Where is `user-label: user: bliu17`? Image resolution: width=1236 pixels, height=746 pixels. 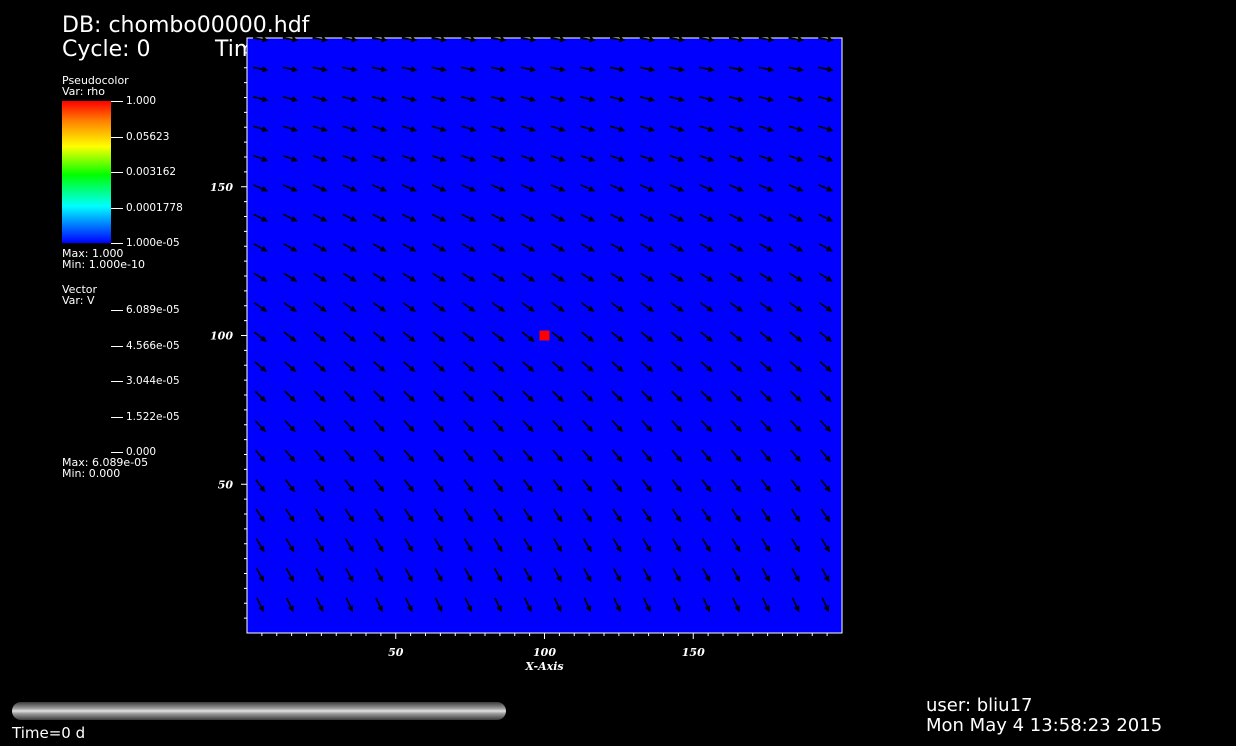 user-label: user: bliu17 is located at coordinates (979, 705).